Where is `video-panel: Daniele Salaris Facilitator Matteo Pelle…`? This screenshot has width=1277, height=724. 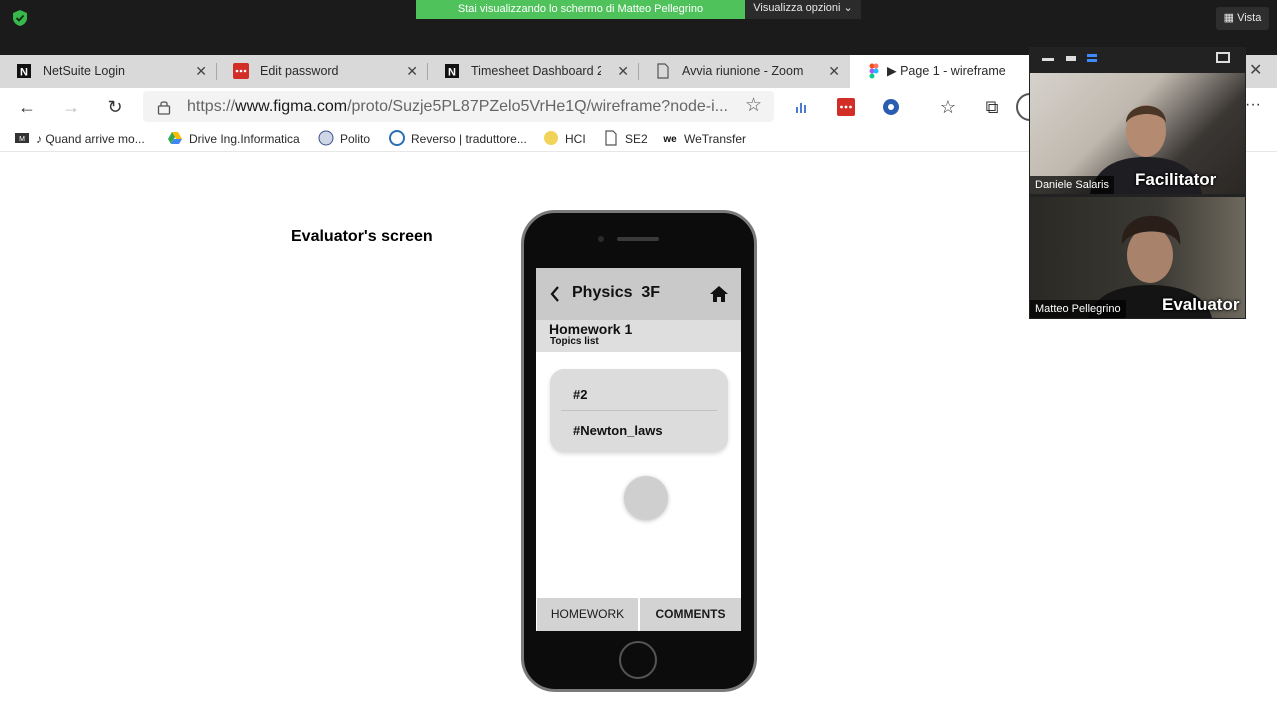 video-panel: Daniele Salaris Facilitator Matteo Pelle… is located at coordinates (1137, 183).